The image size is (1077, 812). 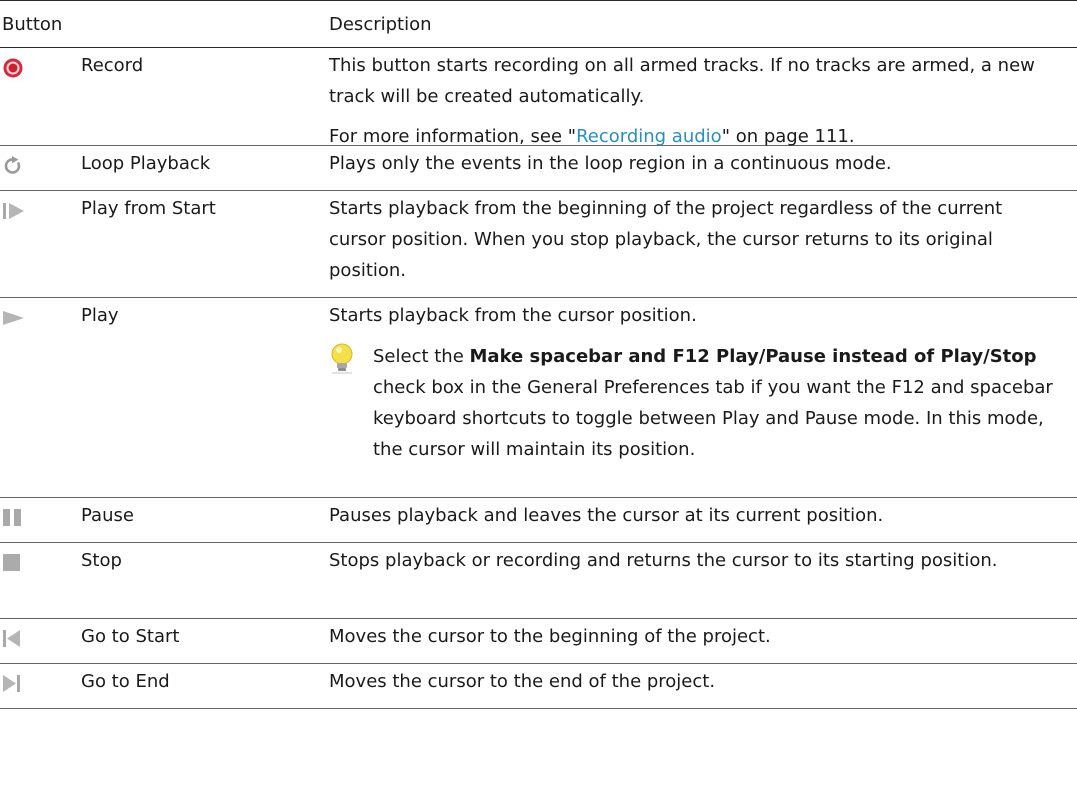 What do you see at coordinates (107, 515) in the screenshot?
I see `button-name: Pause` at bounding box center [107, 515].